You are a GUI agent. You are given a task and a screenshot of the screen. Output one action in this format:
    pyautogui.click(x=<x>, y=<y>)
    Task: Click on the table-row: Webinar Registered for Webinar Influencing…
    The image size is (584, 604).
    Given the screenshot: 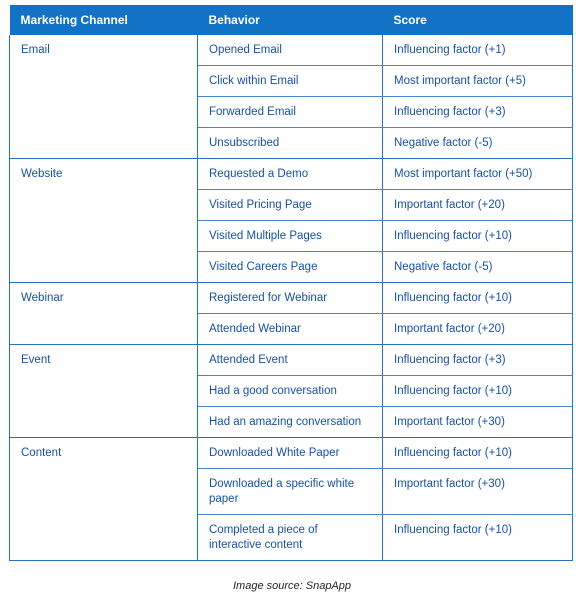 What is the action you would take?
    pyautogui.click(x=291, y=313)
    